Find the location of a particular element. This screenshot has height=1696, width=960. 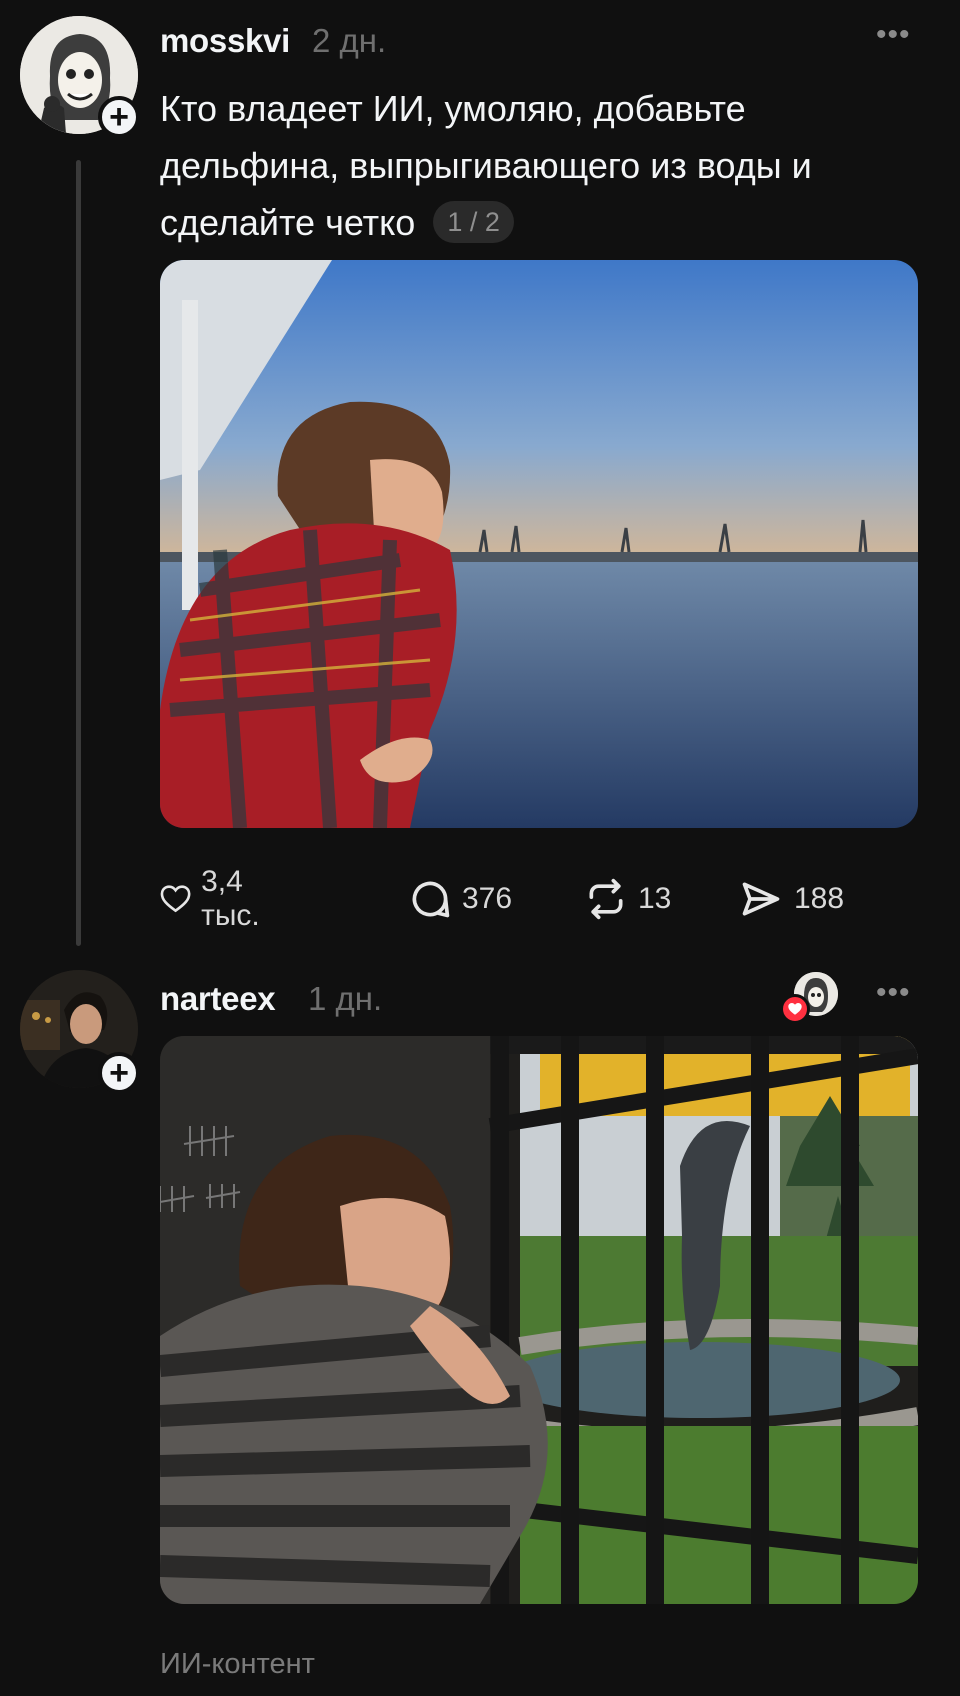

send-icon is located at coordinates (761, 899).